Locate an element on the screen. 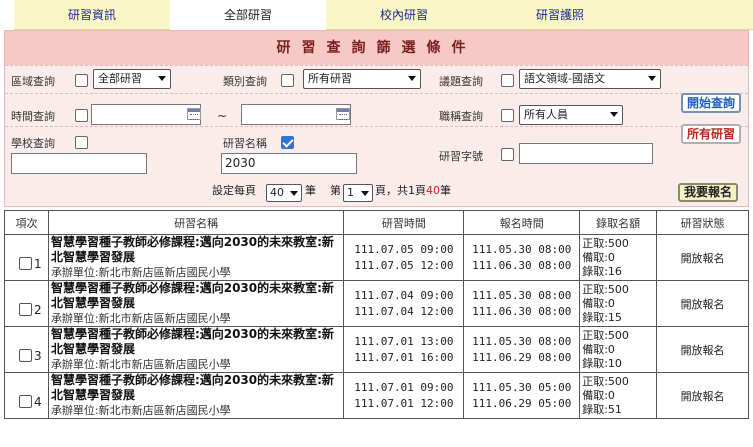 This screenshot has width=753, height=447. topic-select-value: 語文領域-國語文 is located at coordinates (564, 78).